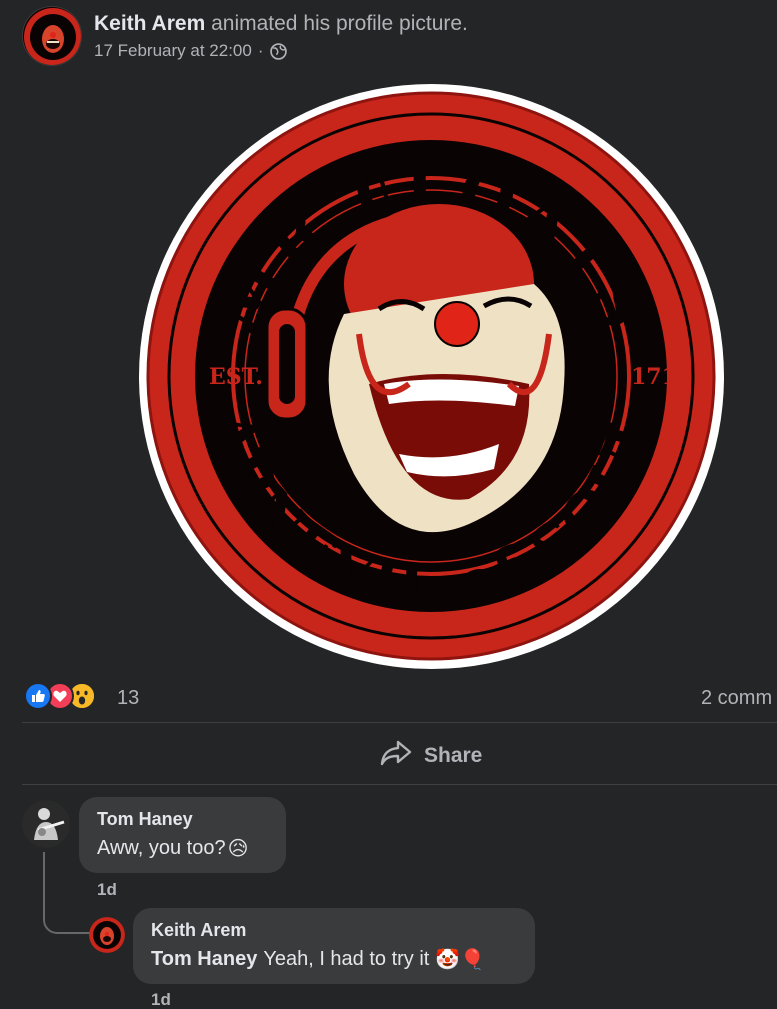  Describe the element at coordinates (60, 696) in the screenshot. I see `reaction-icons` at that location.